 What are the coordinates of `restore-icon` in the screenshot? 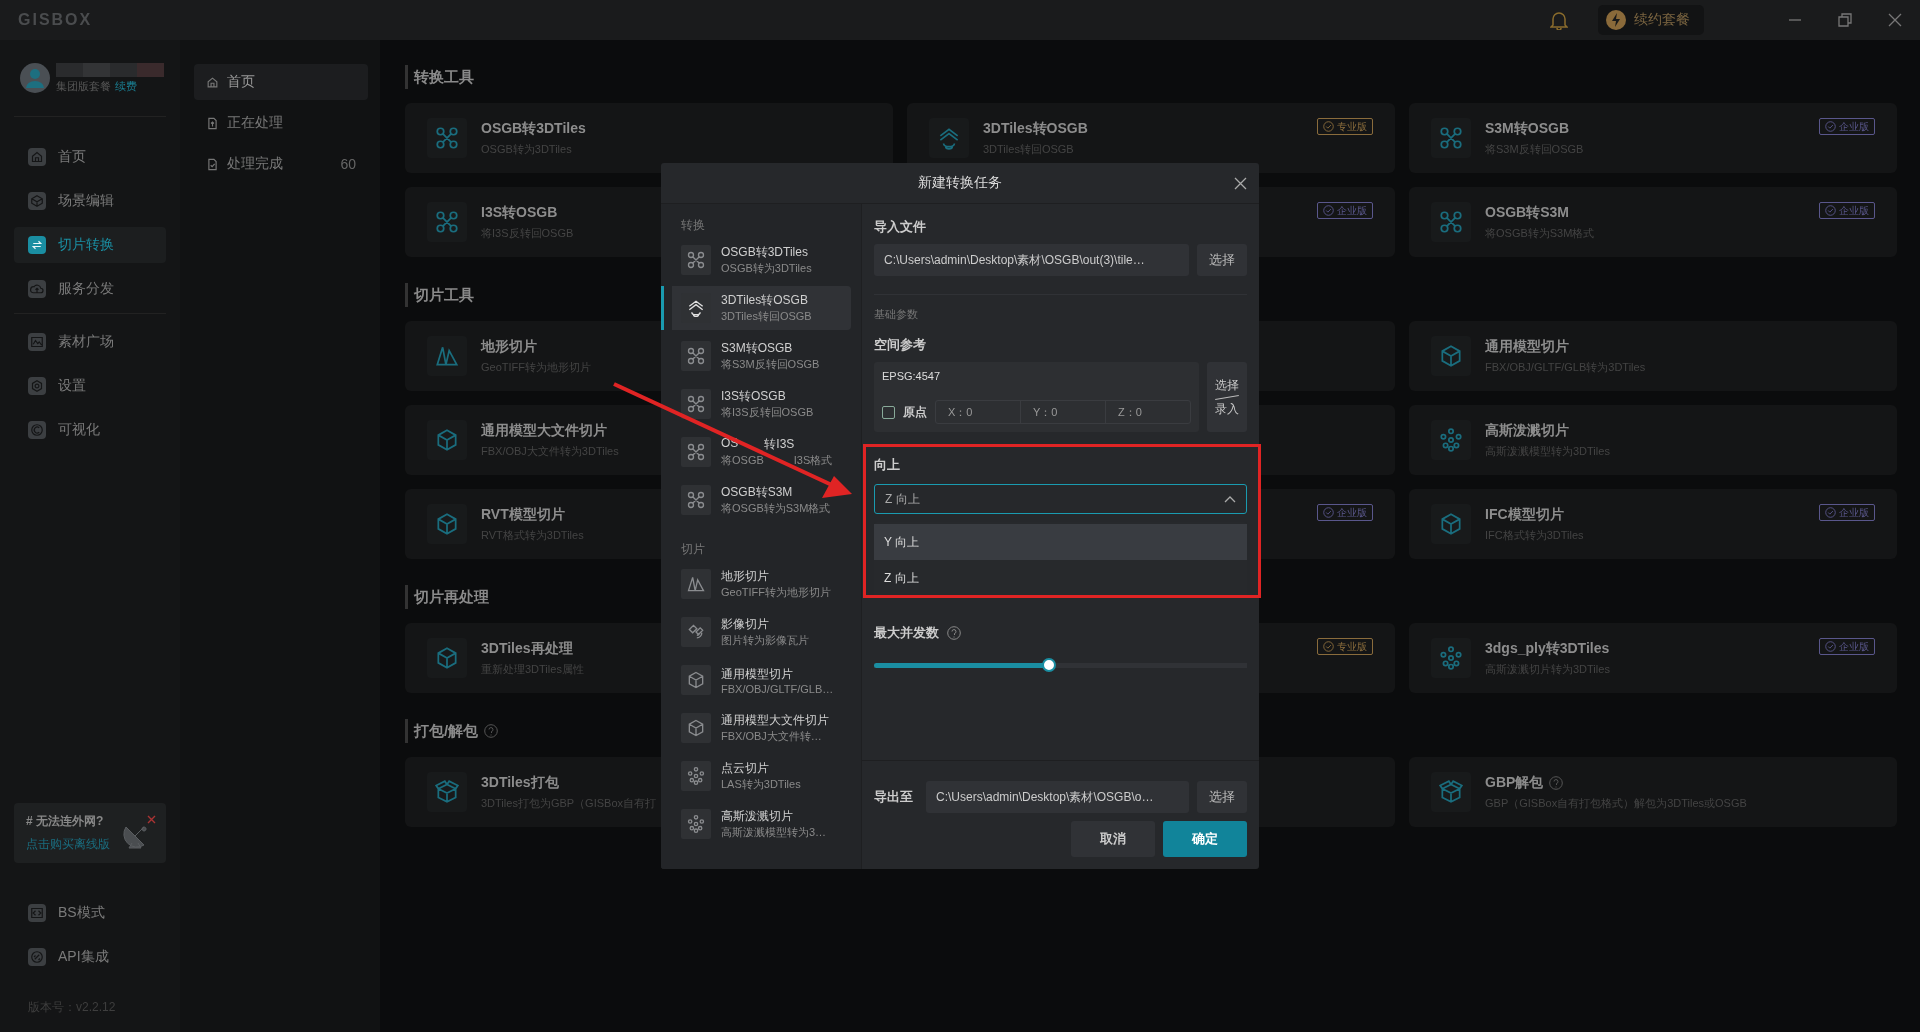 It's located at (1845, 20).